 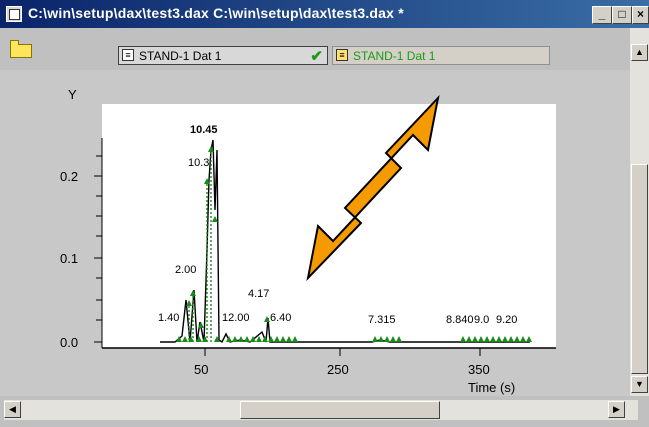 I want to click on scroll-down-button: ▼, so click(x=639, y=384).